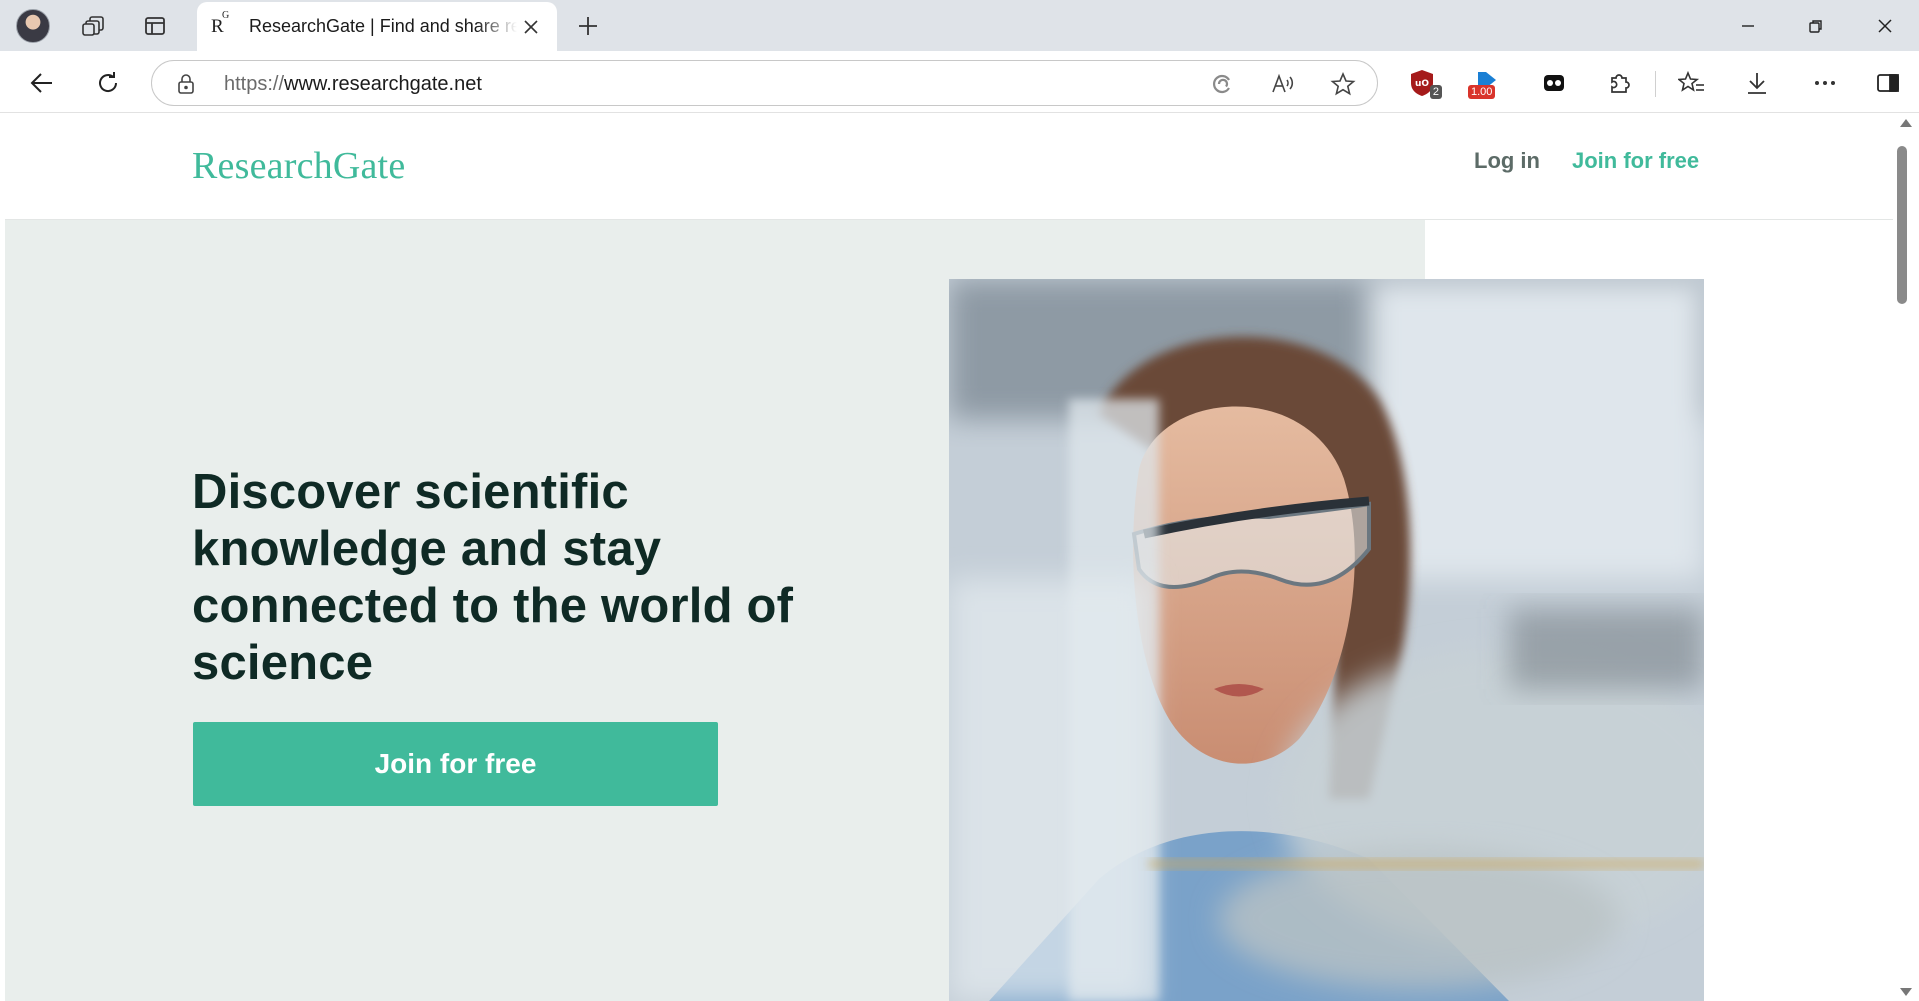 The height and width of the screenshot is (1001, 1919). I want to click on svg-text: uO, so click(1422, 84).